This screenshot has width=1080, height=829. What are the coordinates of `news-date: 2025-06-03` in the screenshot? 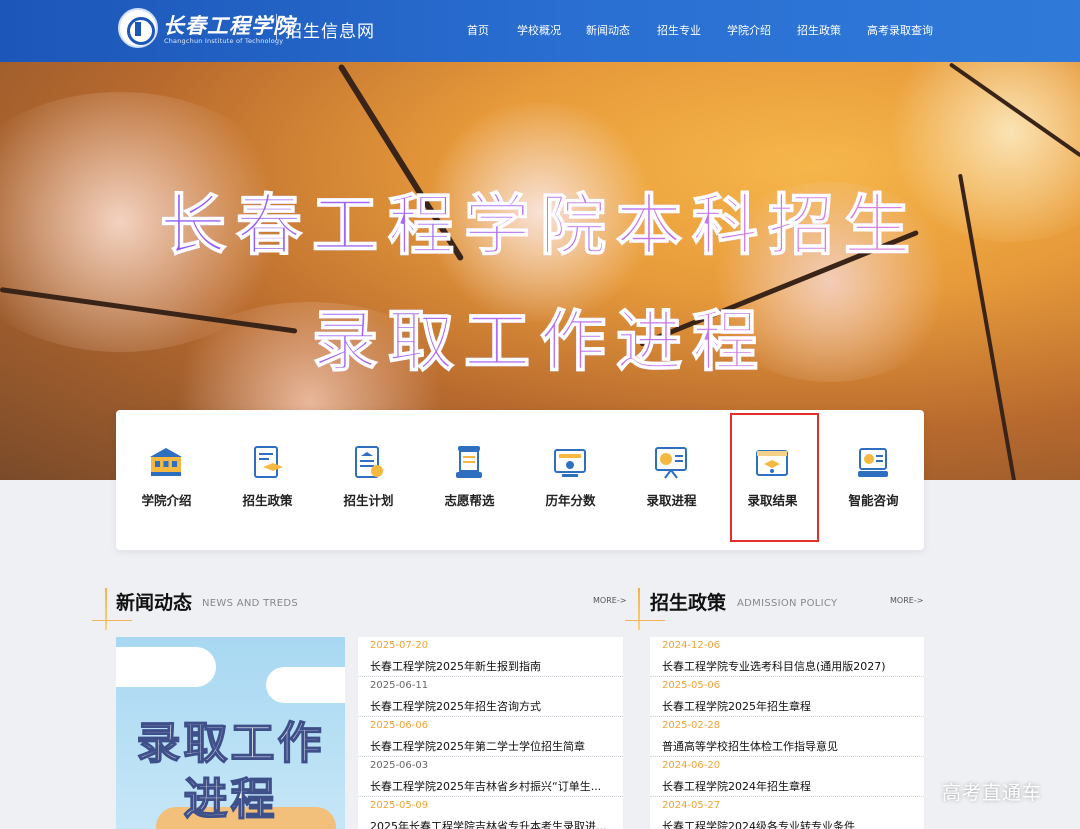 It's located at (399, 765).